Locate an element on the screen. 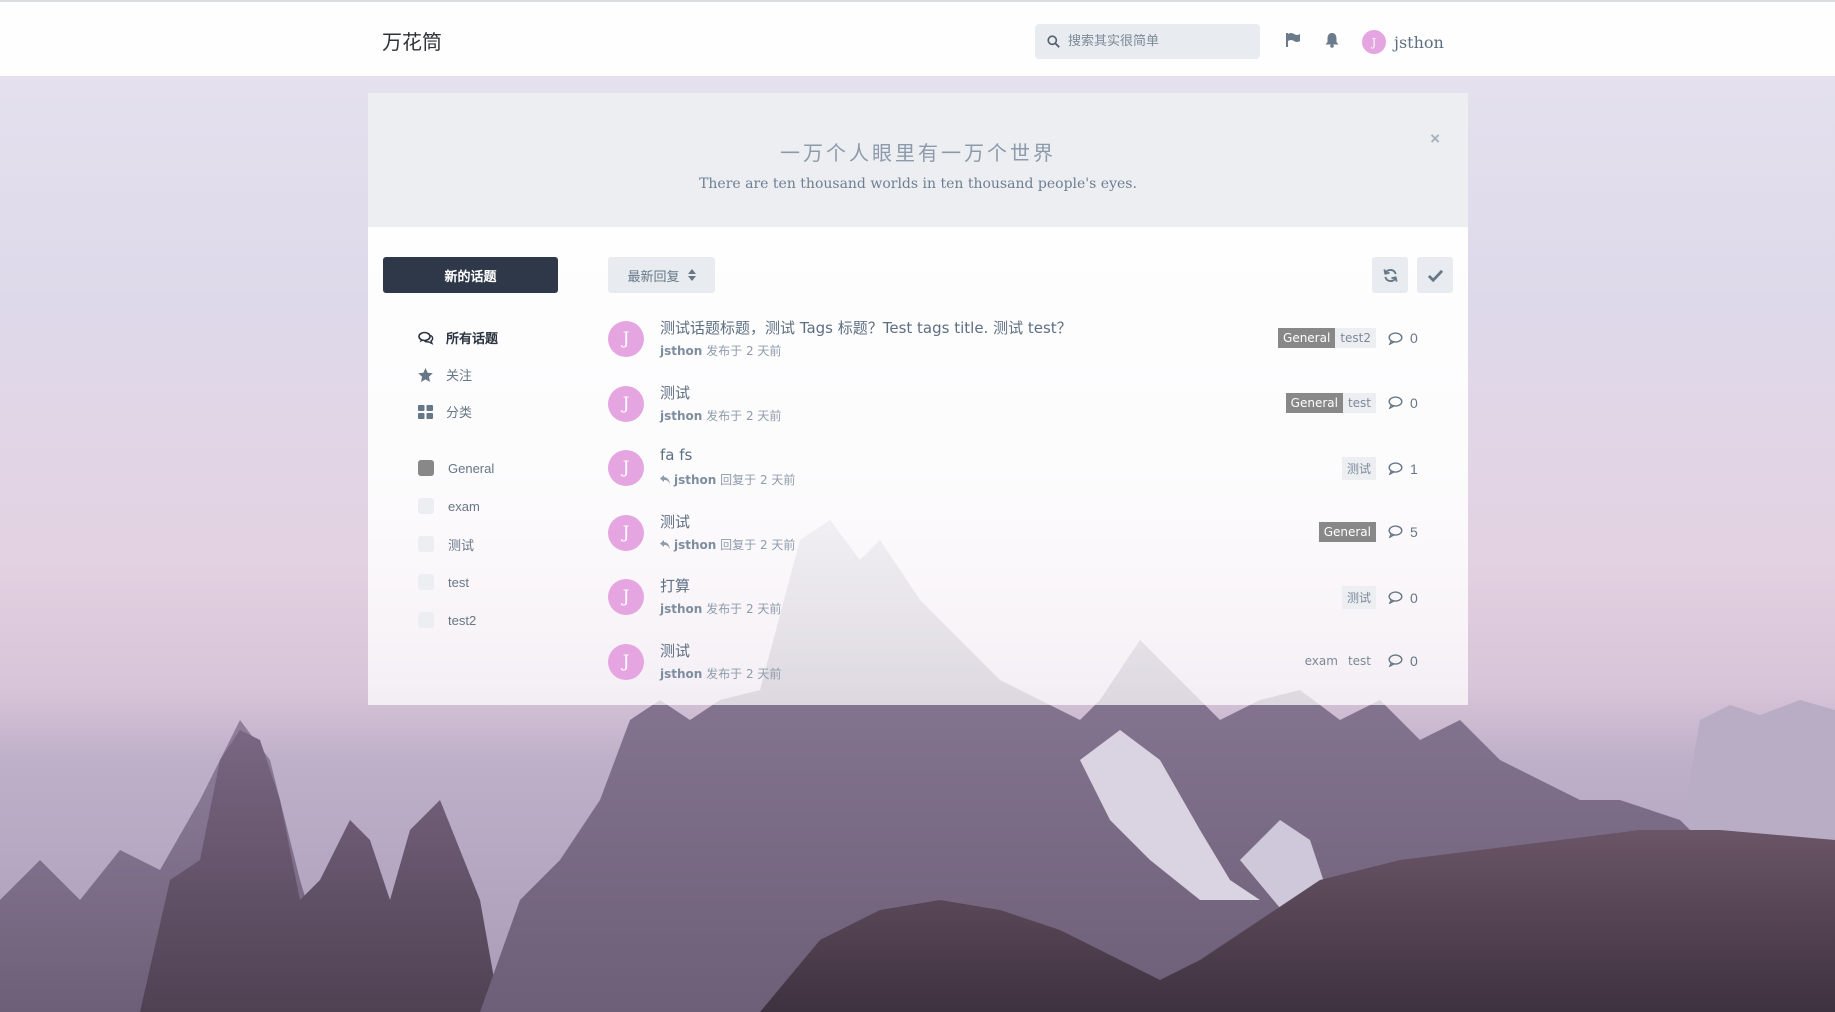  reply-count-value: 0 is located at coordinates (1414, 338).